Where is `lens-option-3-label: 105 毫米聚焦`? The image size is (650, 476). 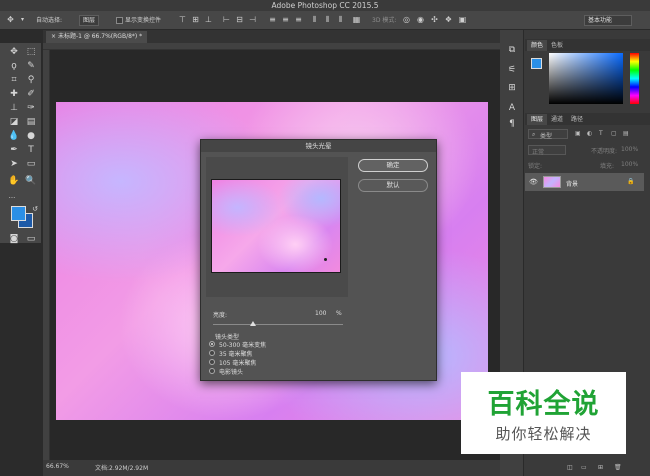
lens-option-3-label: 105 毫米聚焦 is located at coordinates (237, 362).